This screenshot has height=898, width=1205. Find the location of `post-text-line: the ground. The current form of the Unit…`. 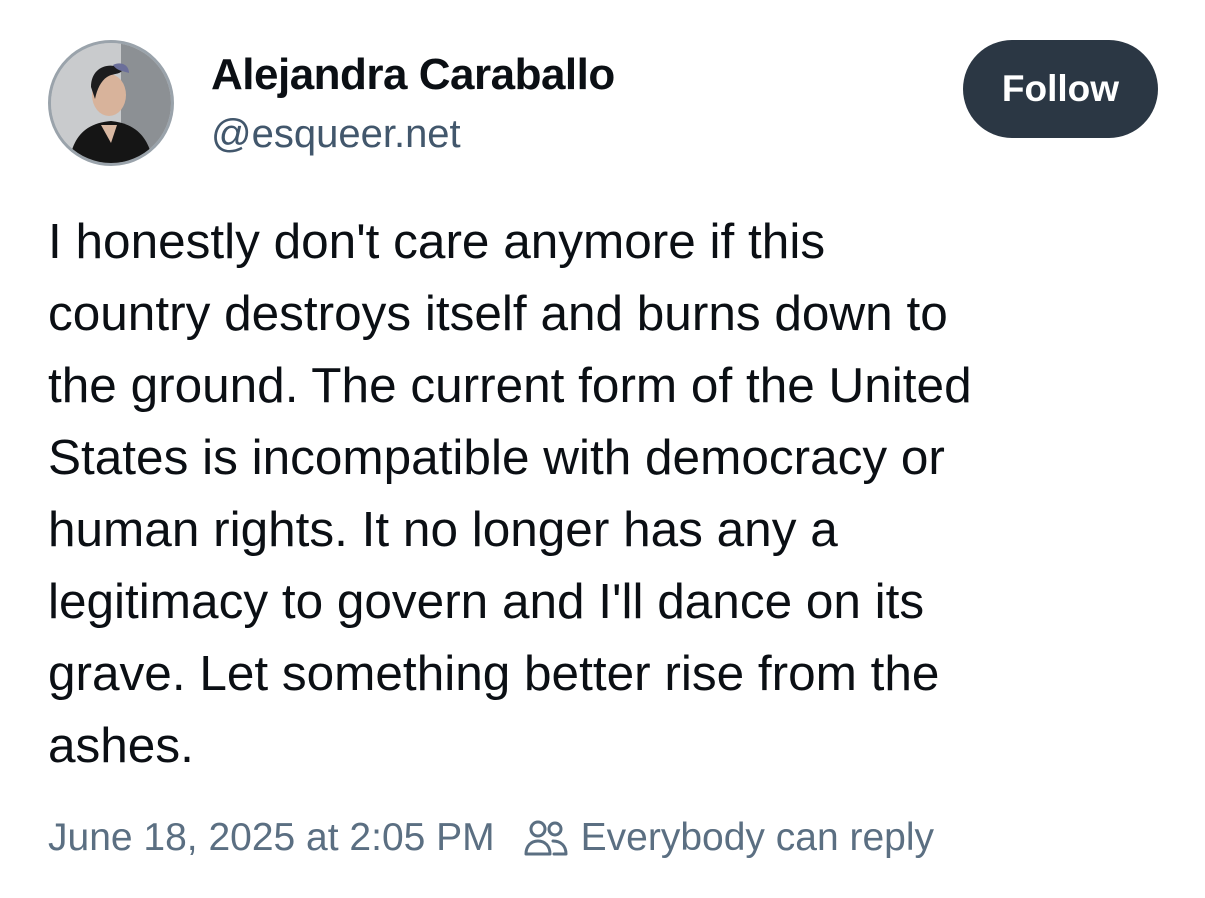

post-text-line: the ground. The current form of the Unit… is located at coordinates (510, 385).